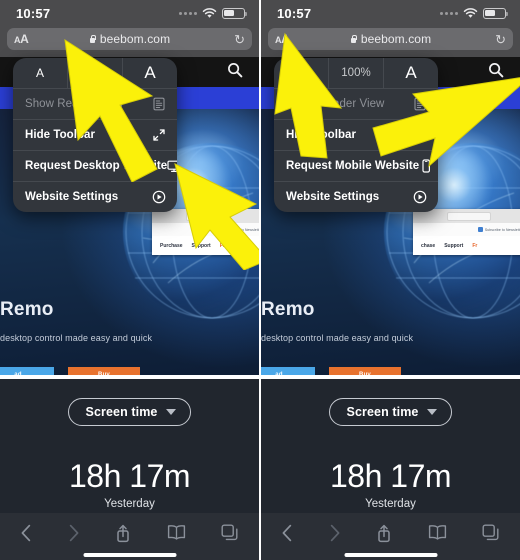  I want to click on aa-big-label: A, so click(285, 39).